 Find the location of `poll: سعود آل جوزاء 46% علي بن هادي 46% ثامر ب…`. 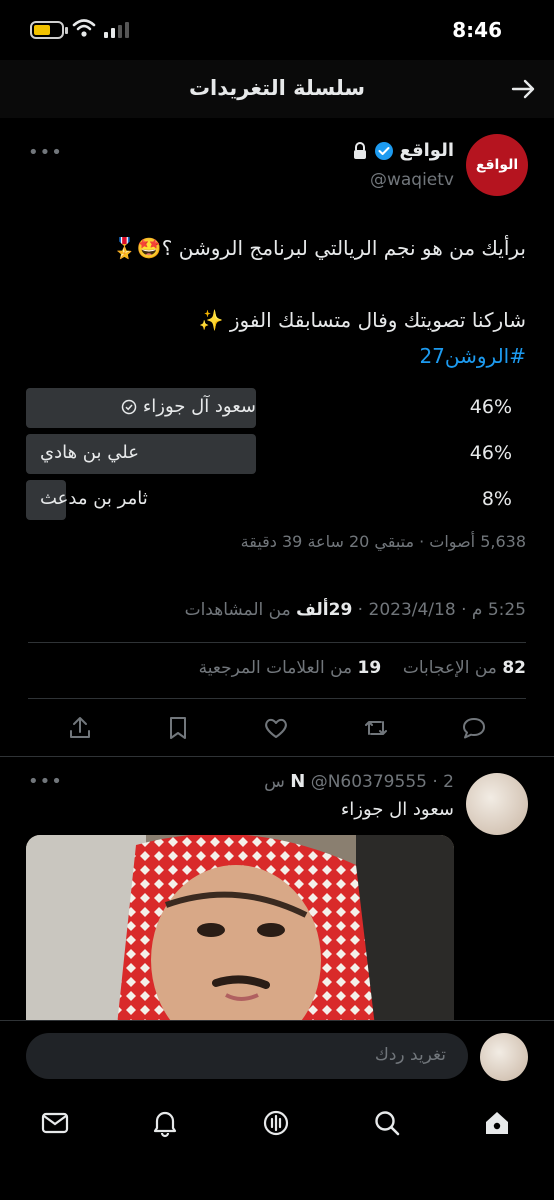

poll: سعود آل جوزاء 46% علي بن هادي 46% ثامر ب… is located at coordinates (276, 469).